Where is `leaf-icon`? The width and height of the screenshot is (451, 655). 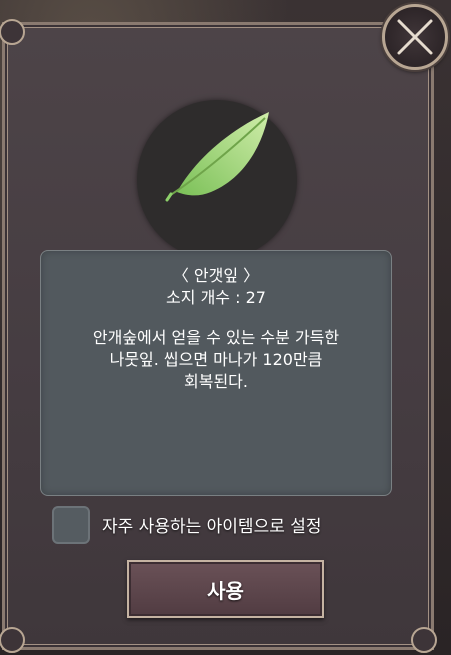
leaf-icon is located at coordinates (217, 157).